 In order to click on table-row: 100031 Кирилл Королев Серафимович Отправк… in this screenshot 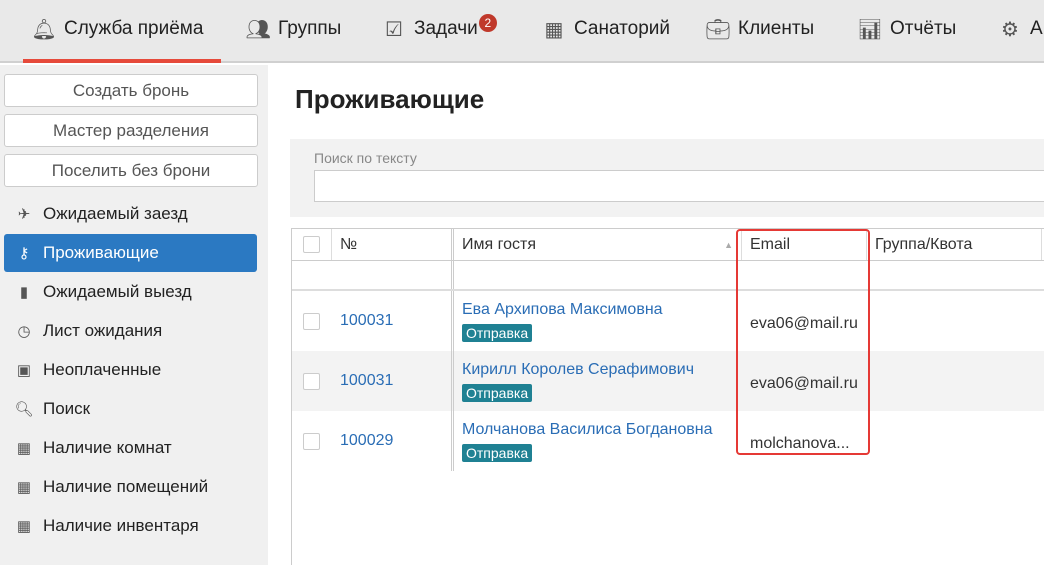, I will do `click(668, 381)`.